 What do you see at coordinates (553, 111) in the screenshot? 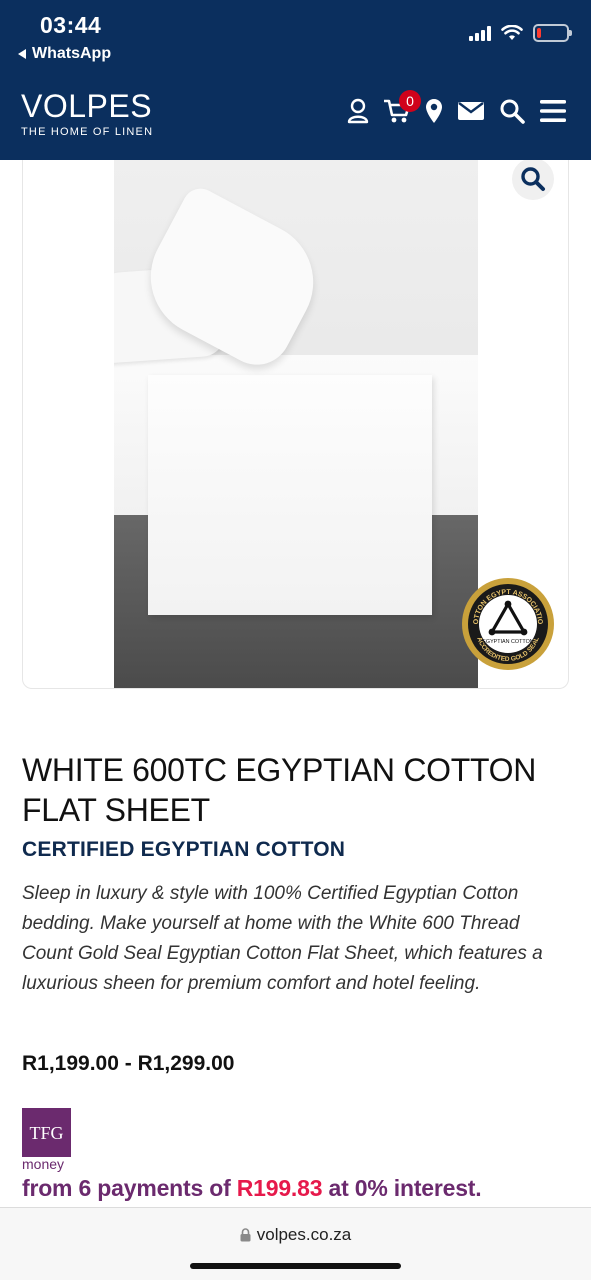
I see `menu-icon` at bounding box center [553, 111].